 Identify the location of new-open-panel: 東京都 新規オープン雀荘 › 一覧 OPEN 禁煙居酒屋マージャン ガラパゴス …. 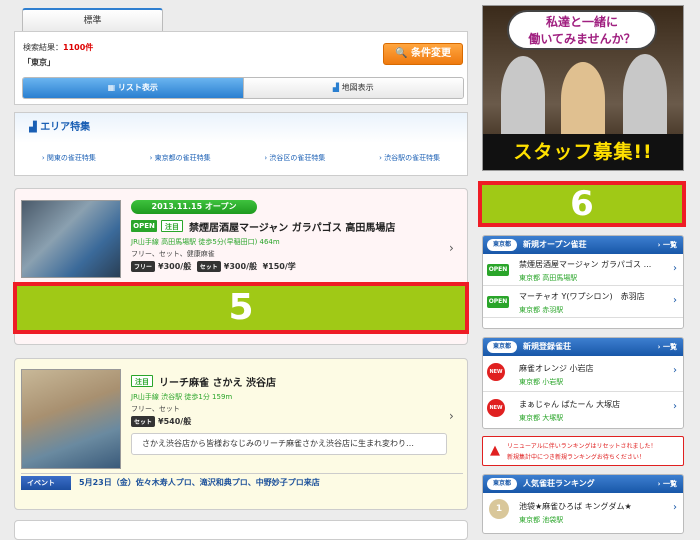
(583, 282).